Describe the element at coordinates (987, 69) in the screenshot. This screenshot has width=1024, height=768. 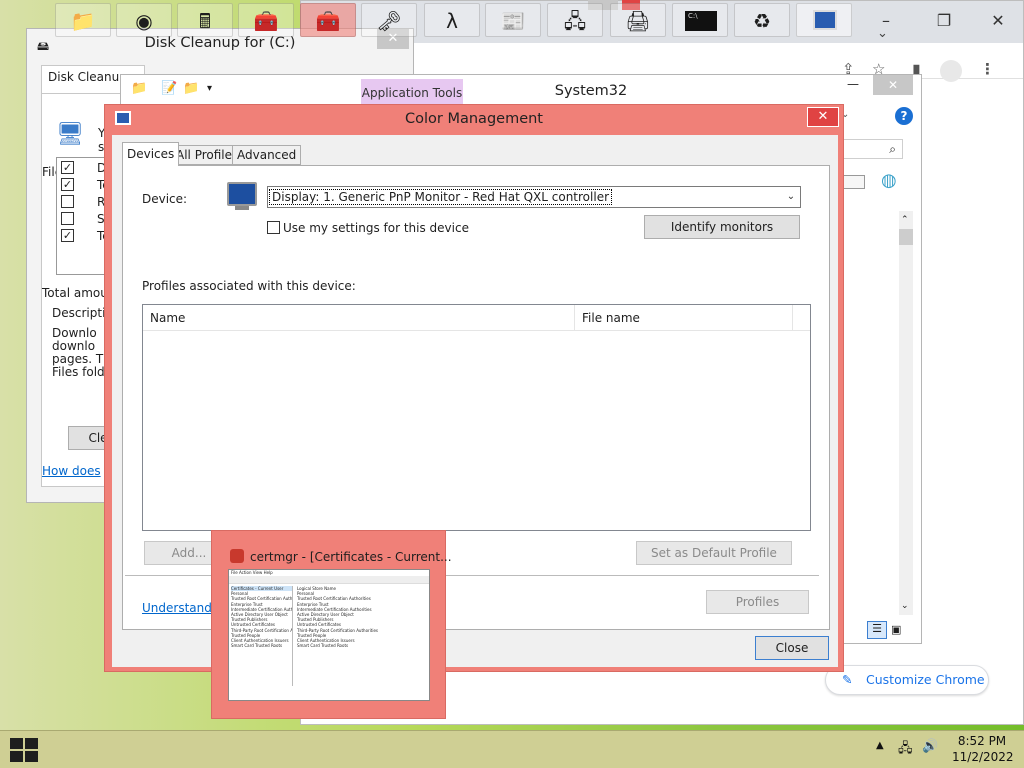
I see `menu-kebab-icon: ⋮` at that location.